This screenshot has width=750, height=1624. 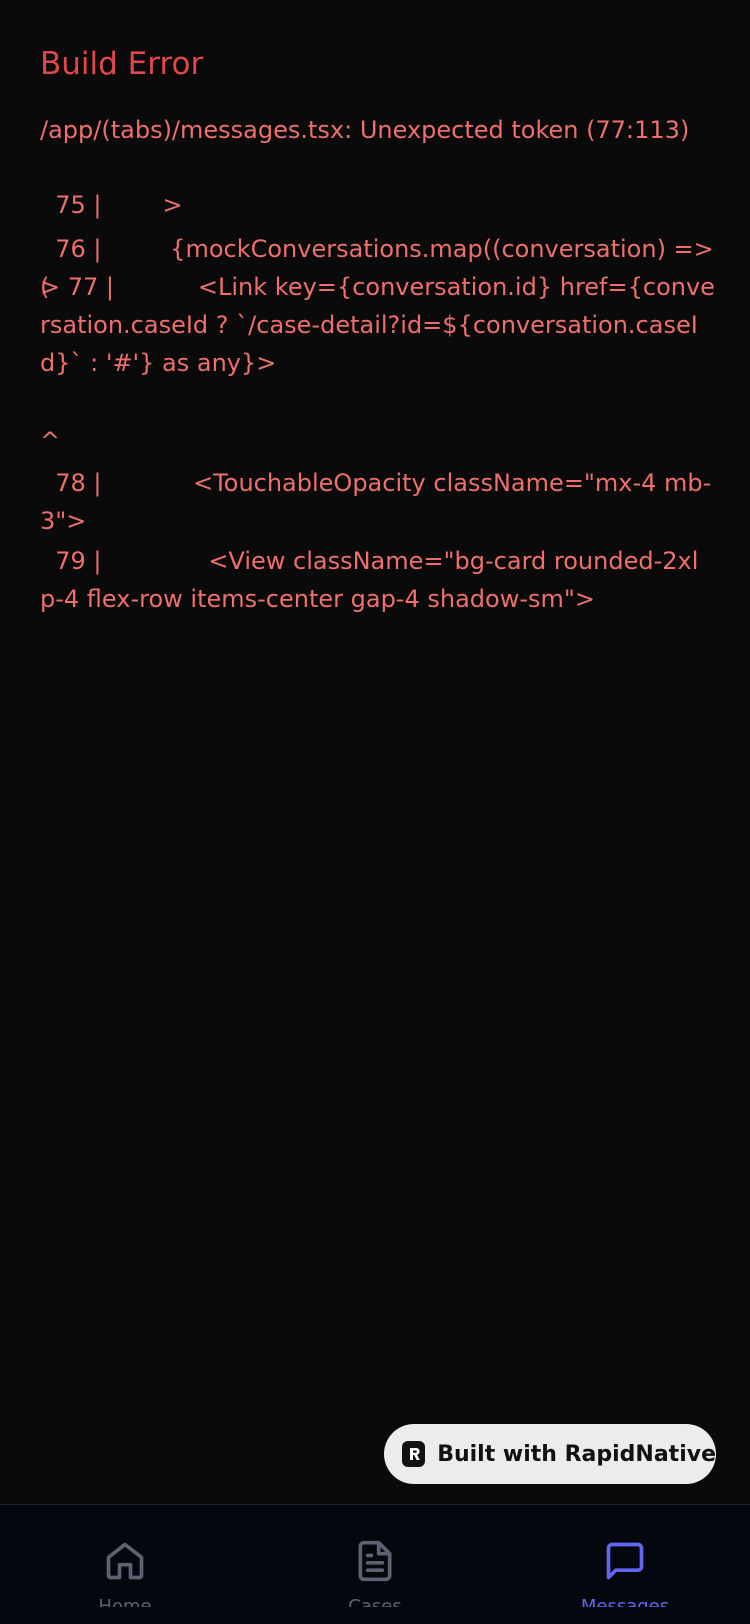 I want to click on tab-messages: Messages, so click(x=625, y=1564).